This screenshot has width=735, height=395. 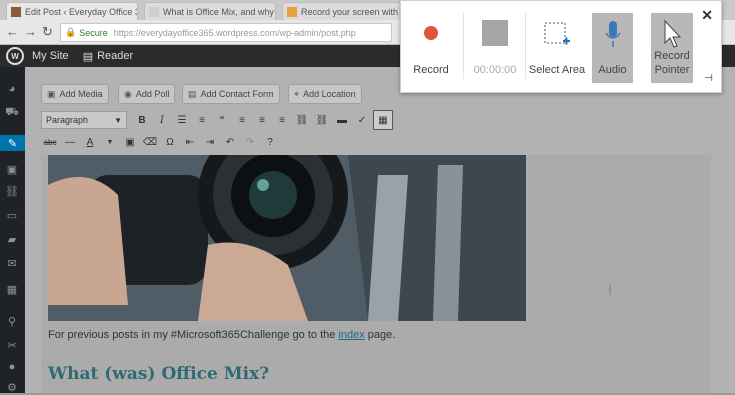 What do you see at coordinates (557, 48) in the screenshot?
I see `select-area-button: Select Area` at bounding box center [557, 48].